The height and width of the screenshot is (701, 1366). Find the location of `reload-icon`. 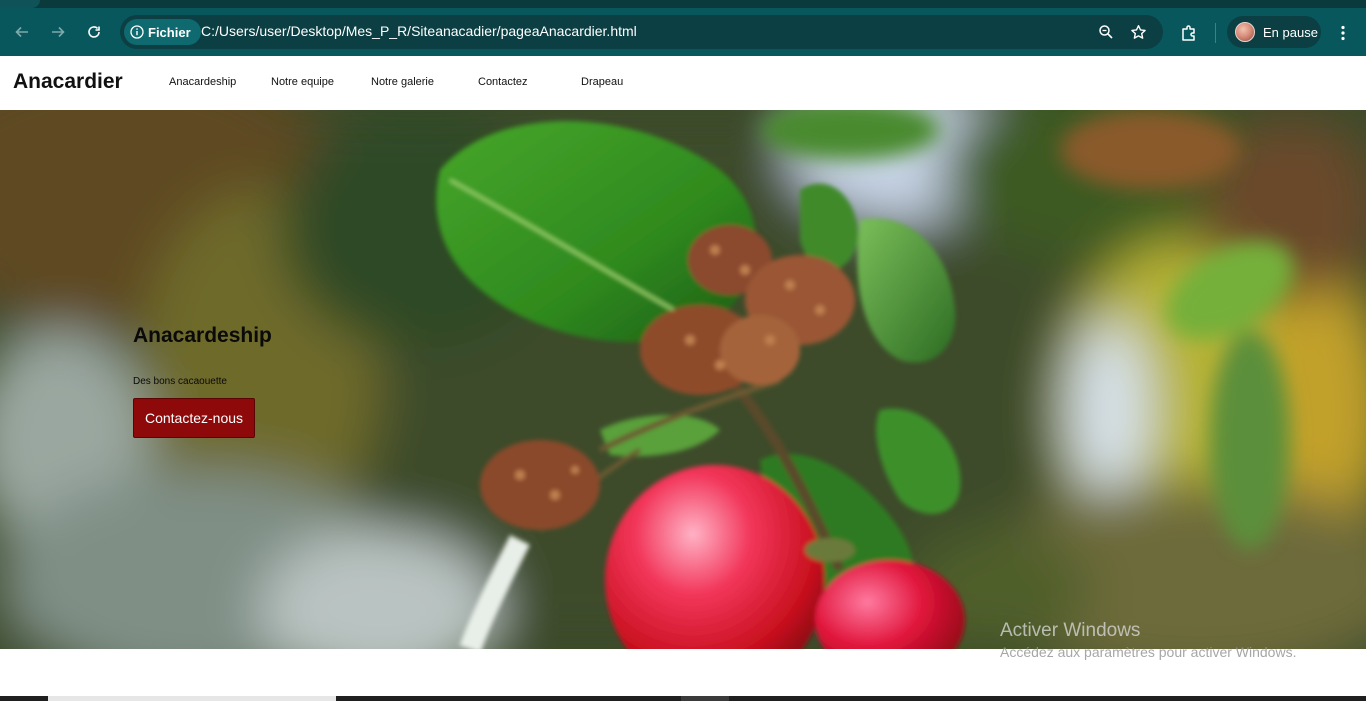

reload-icon is located at coordinates (94, 32).